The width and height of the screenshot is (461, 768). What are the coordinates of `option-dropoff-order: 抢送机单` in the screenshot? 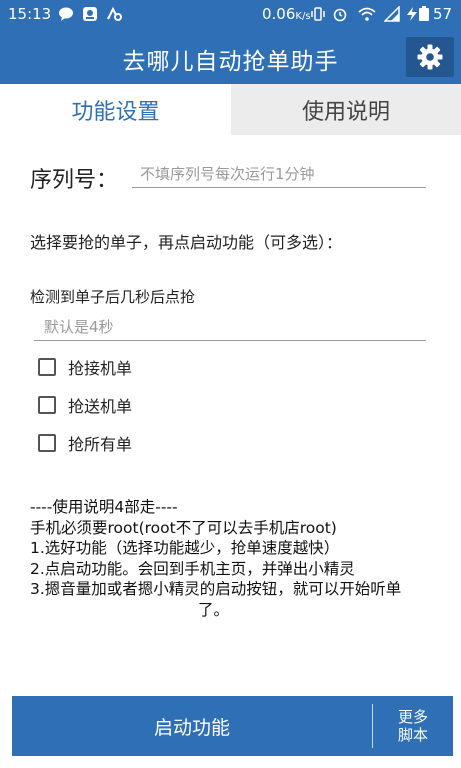 It's located at (85, 405).